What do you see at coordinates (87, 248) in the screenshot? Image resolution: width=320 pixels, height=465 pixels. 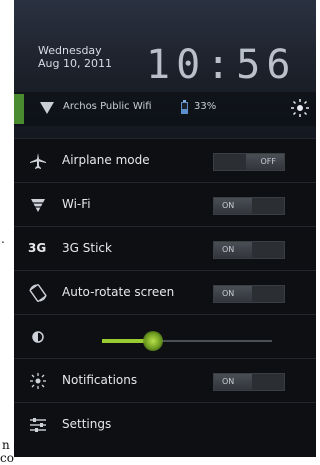 I see `3g-stick-label: 3G Stick` at bounding box center [87, 248].